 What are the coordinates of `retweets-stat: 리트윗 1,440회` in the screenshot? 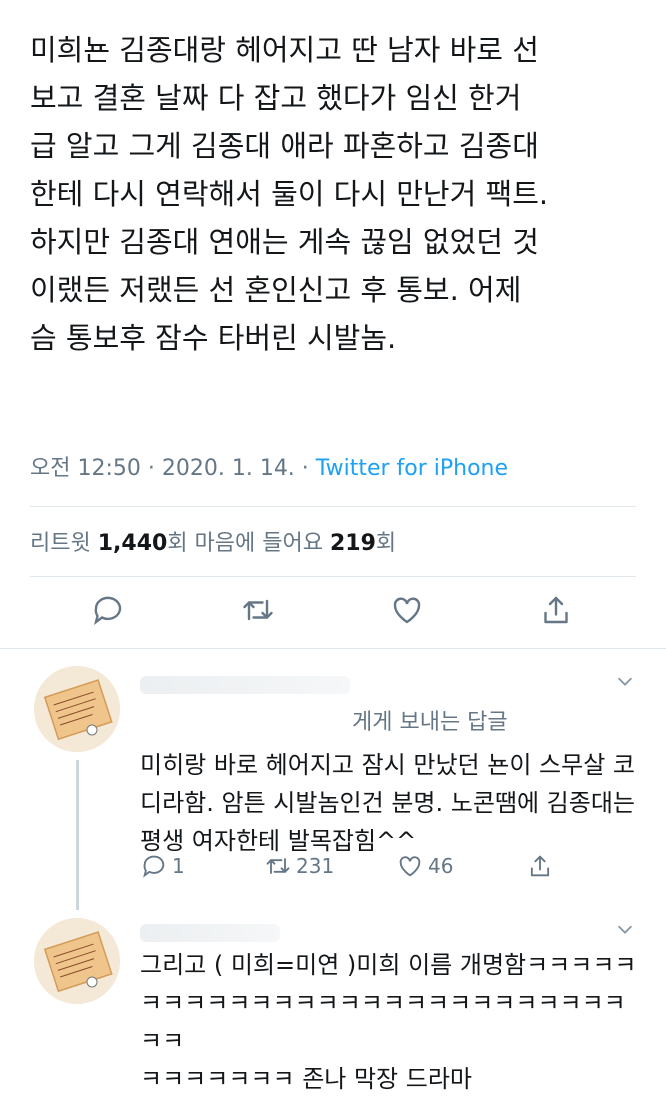 It's located at (112, 543).